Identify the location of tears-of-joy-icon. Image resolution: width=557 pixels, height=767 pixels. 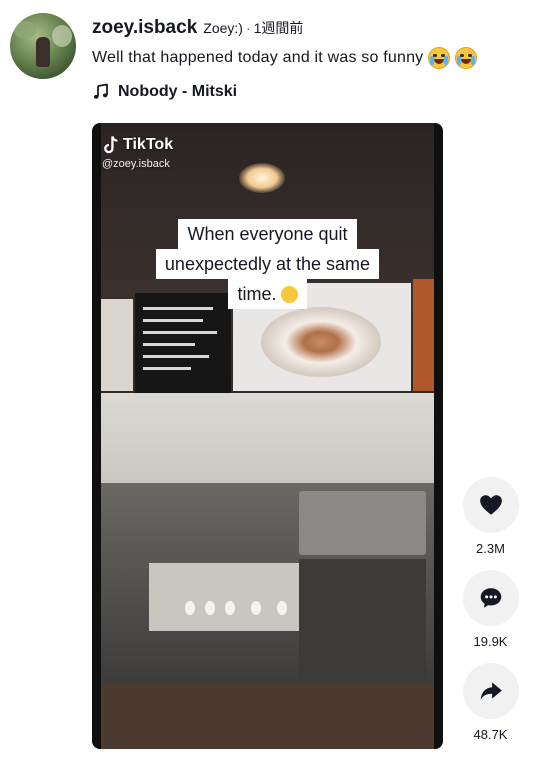
(466, 58).